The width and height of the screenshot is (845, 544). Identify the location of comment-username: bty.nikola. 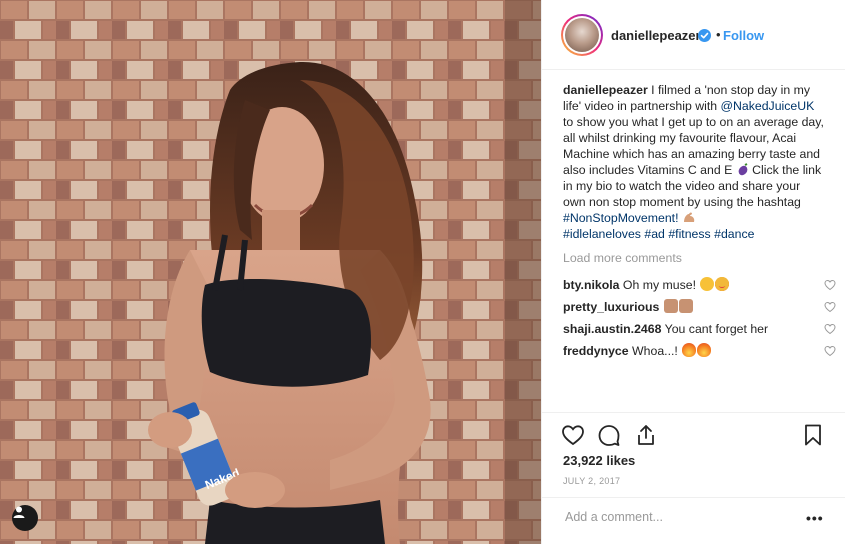
(591, 285).